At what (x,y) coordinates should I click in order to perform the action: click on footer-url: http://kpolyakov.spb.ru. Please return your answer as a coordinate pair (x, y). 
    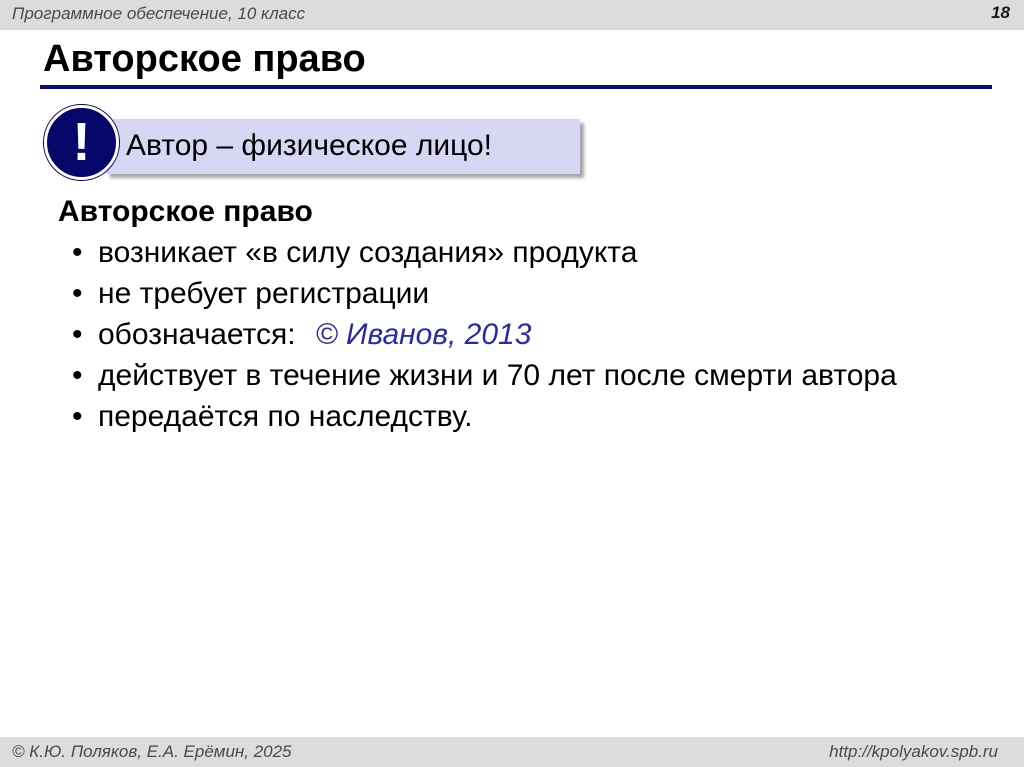
    Looking at the image, I should click on (913, 752).